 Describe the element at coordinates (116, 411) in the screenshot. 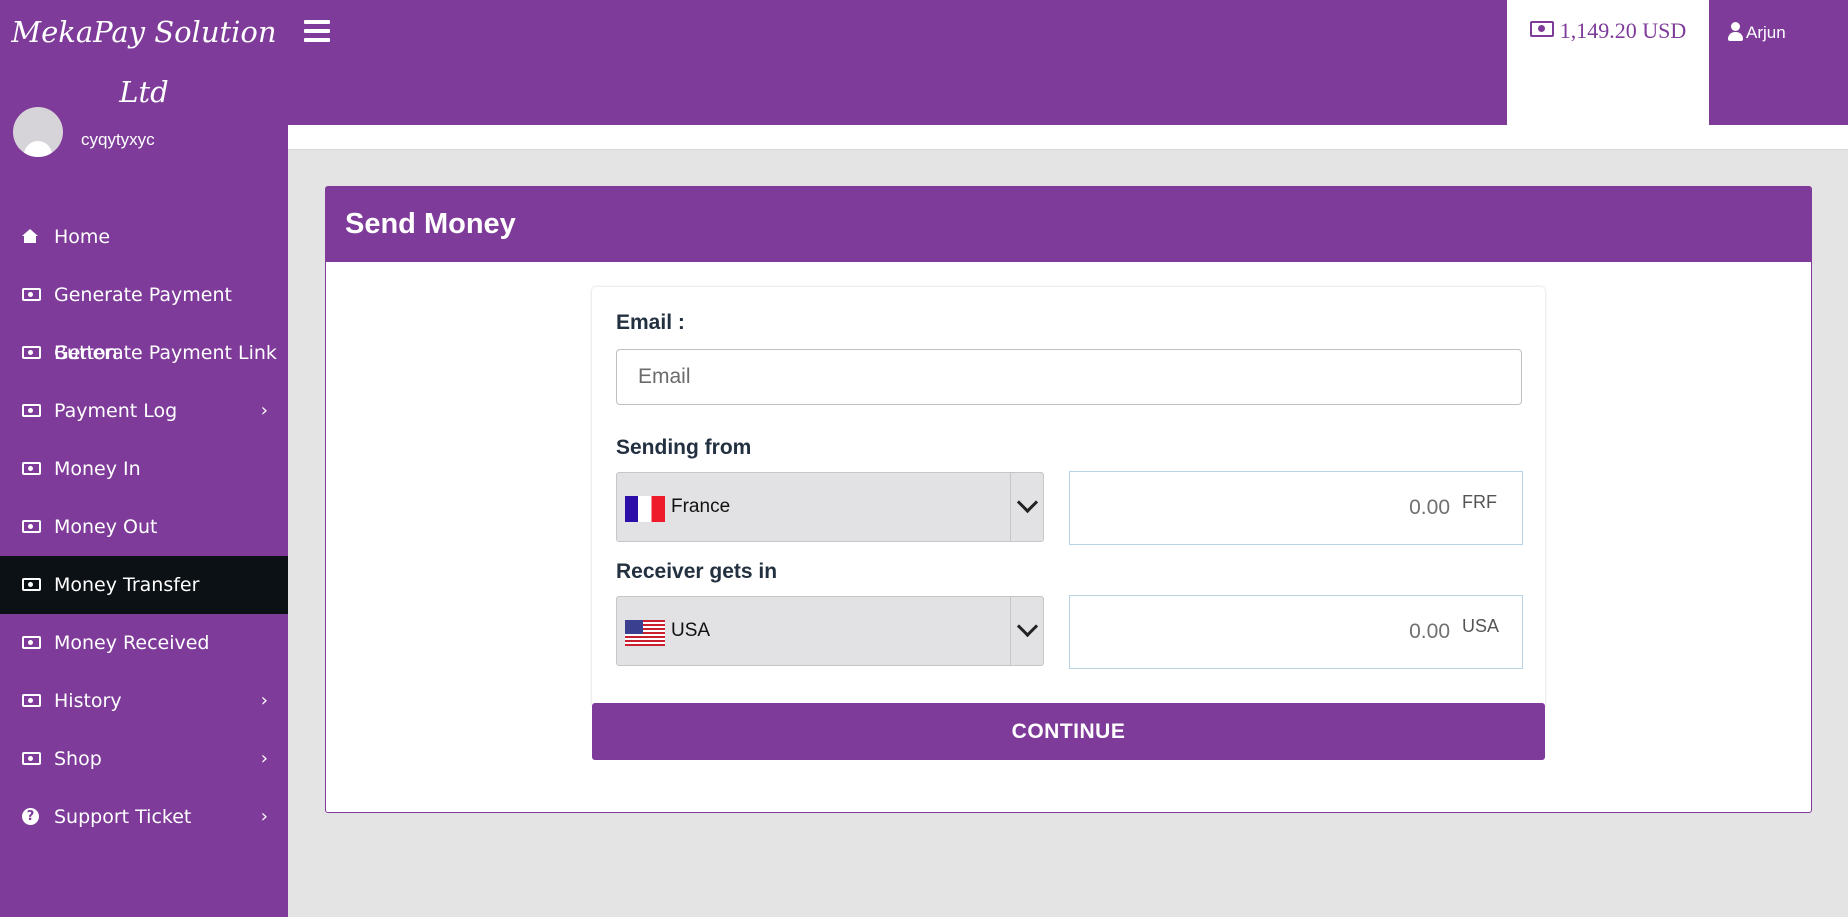

I see `sidebar-item-label: Payment Log` at that location.